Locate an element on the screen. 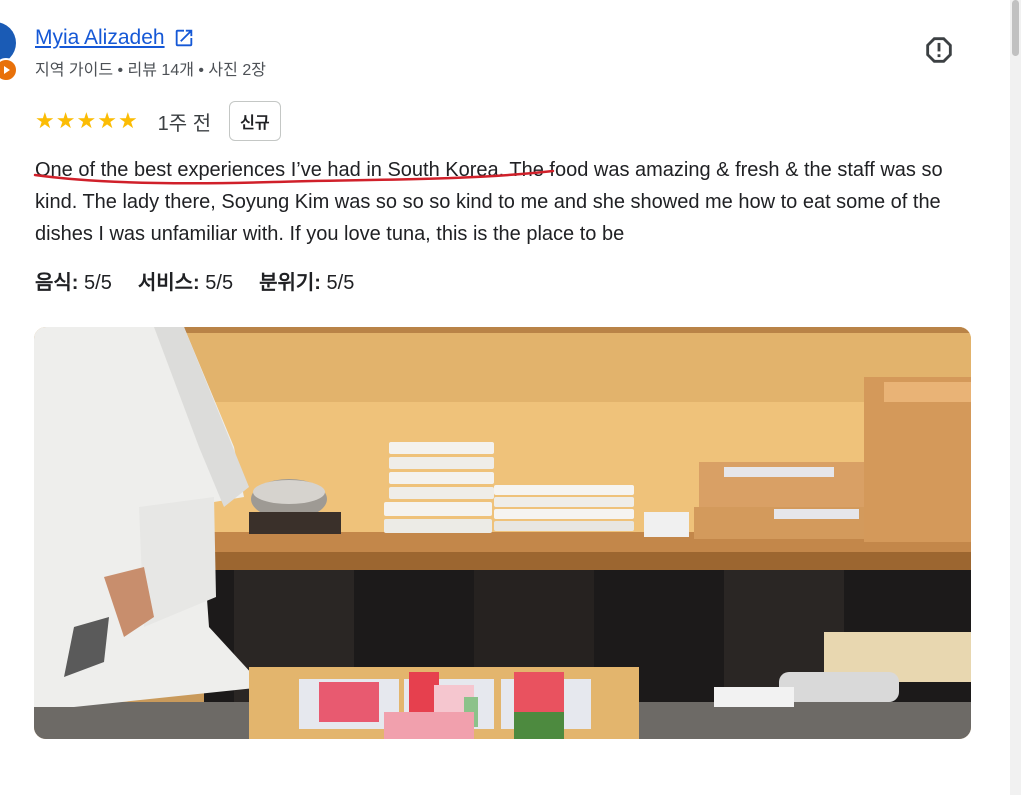 The image size is (1021, 795). new-badge: 신규 is located at coordinates (255, 121).